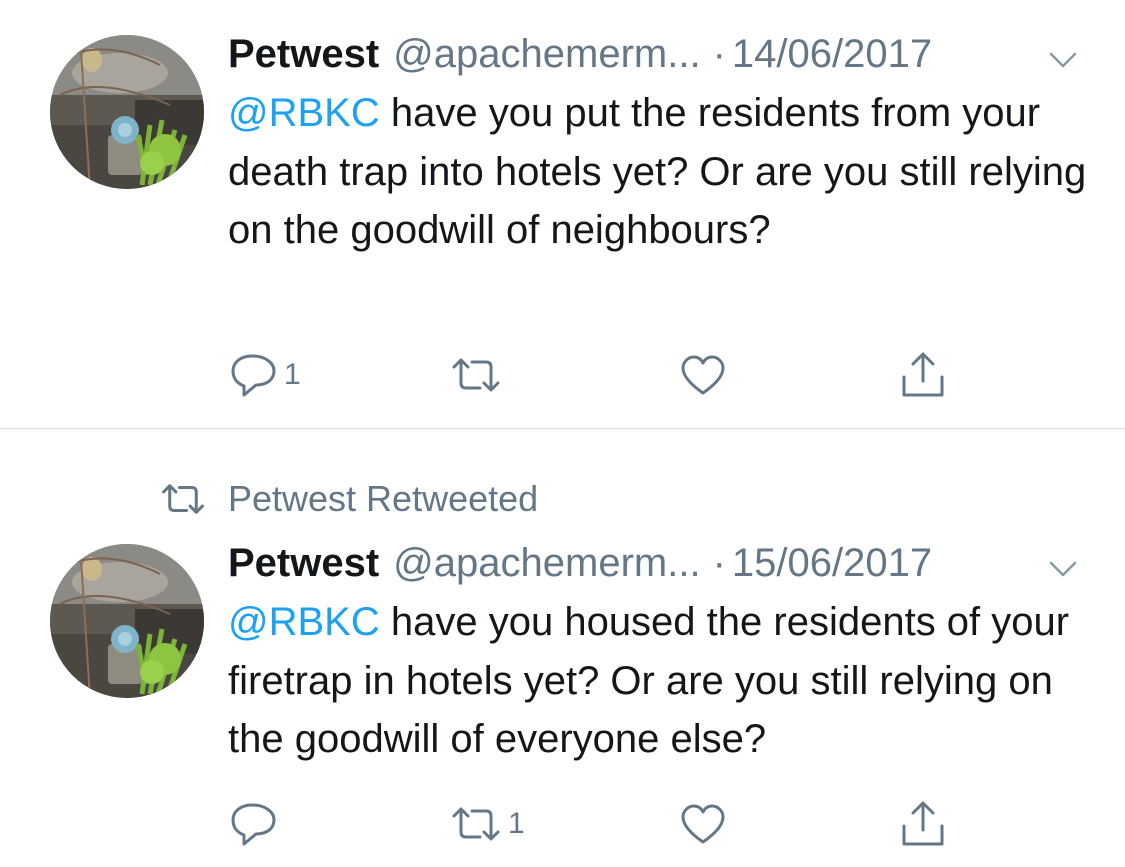 This screenshot has height=867, width=1125. Describe the element at coordinates (832, 563) in the screenshot. I see `tweet-date: 15/06/2017` at that location.